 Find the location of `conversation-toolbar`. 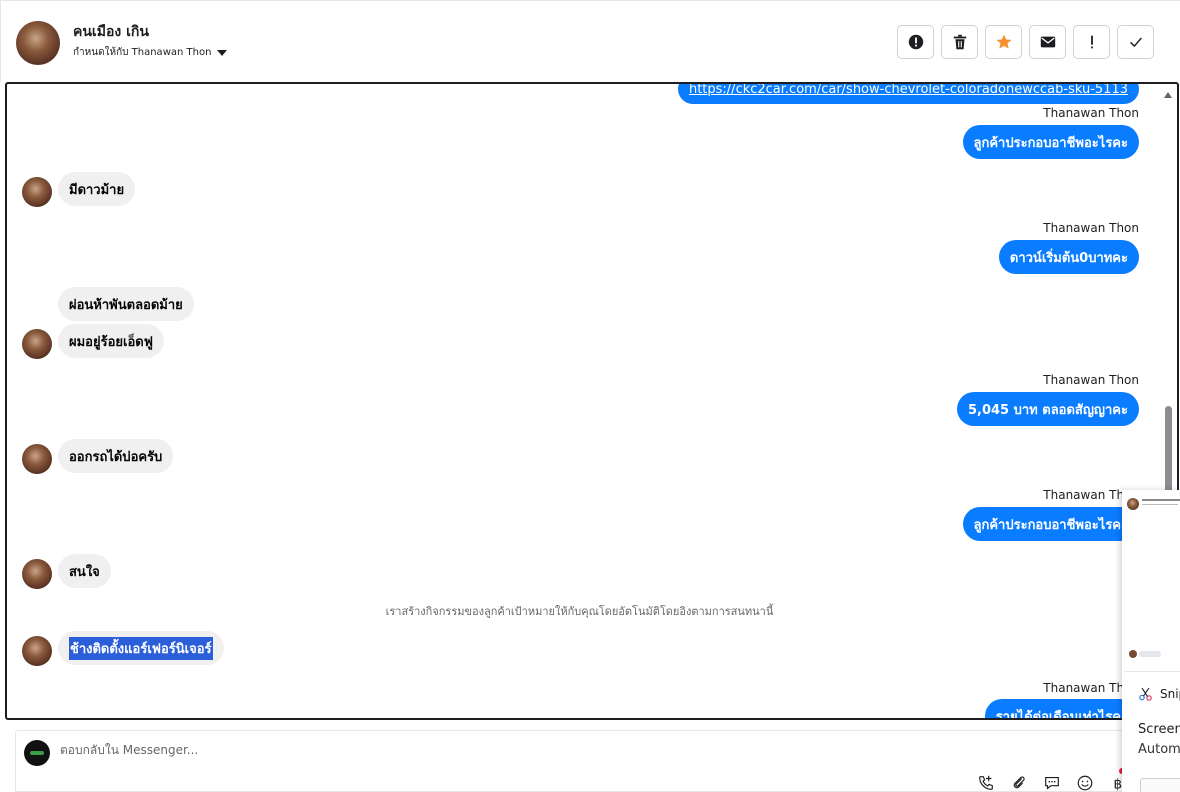

conversation-toolbar is located at coordinates (1025, 42).